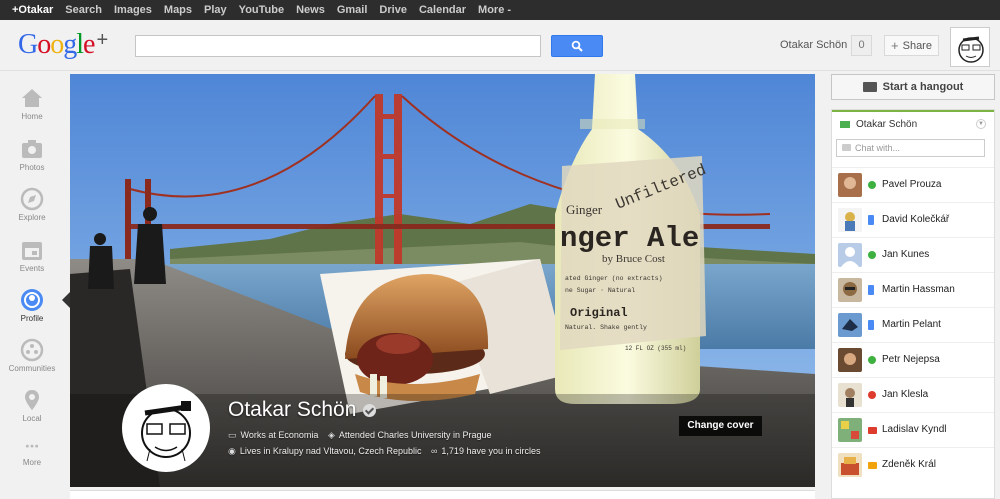 This screenshot has width=1000, height=499. I want to click on nav-item-home: Home, so click(32, 103).